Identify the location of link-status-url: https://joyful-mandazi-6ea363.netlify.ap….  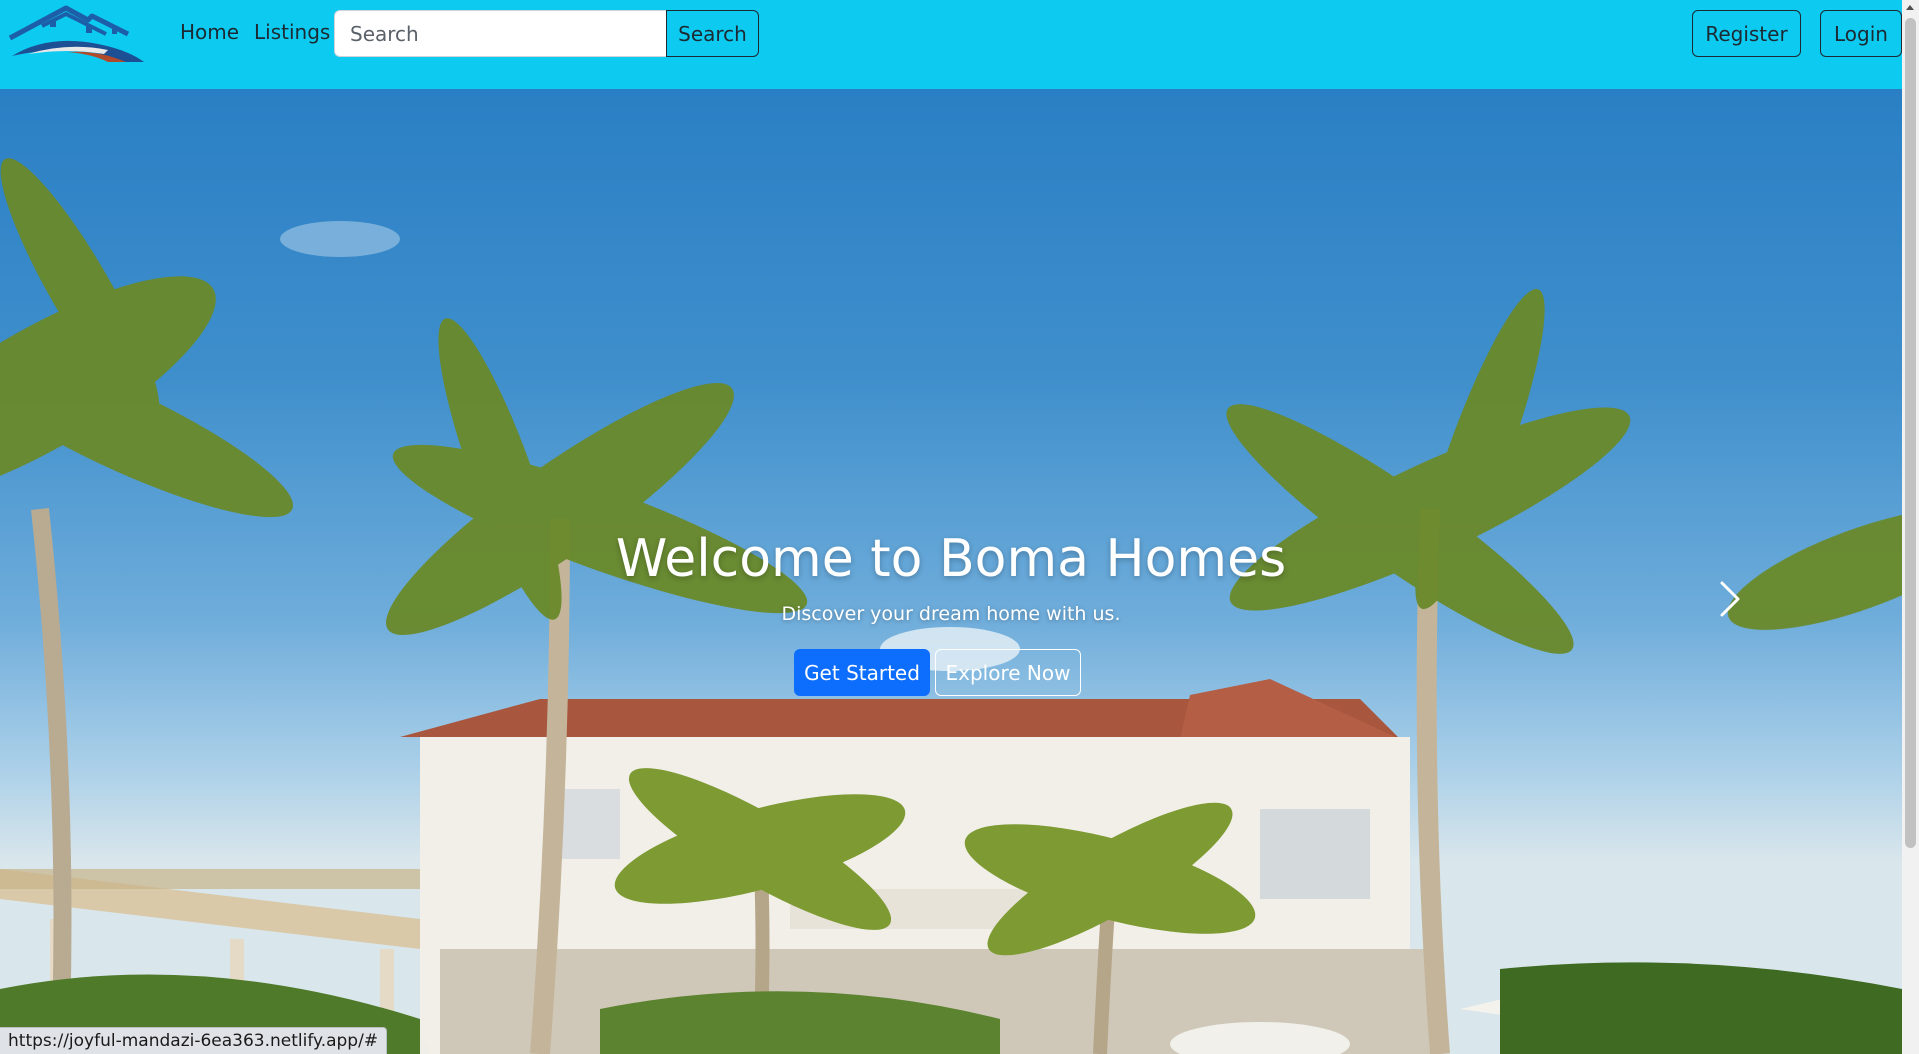
(194, 1040).